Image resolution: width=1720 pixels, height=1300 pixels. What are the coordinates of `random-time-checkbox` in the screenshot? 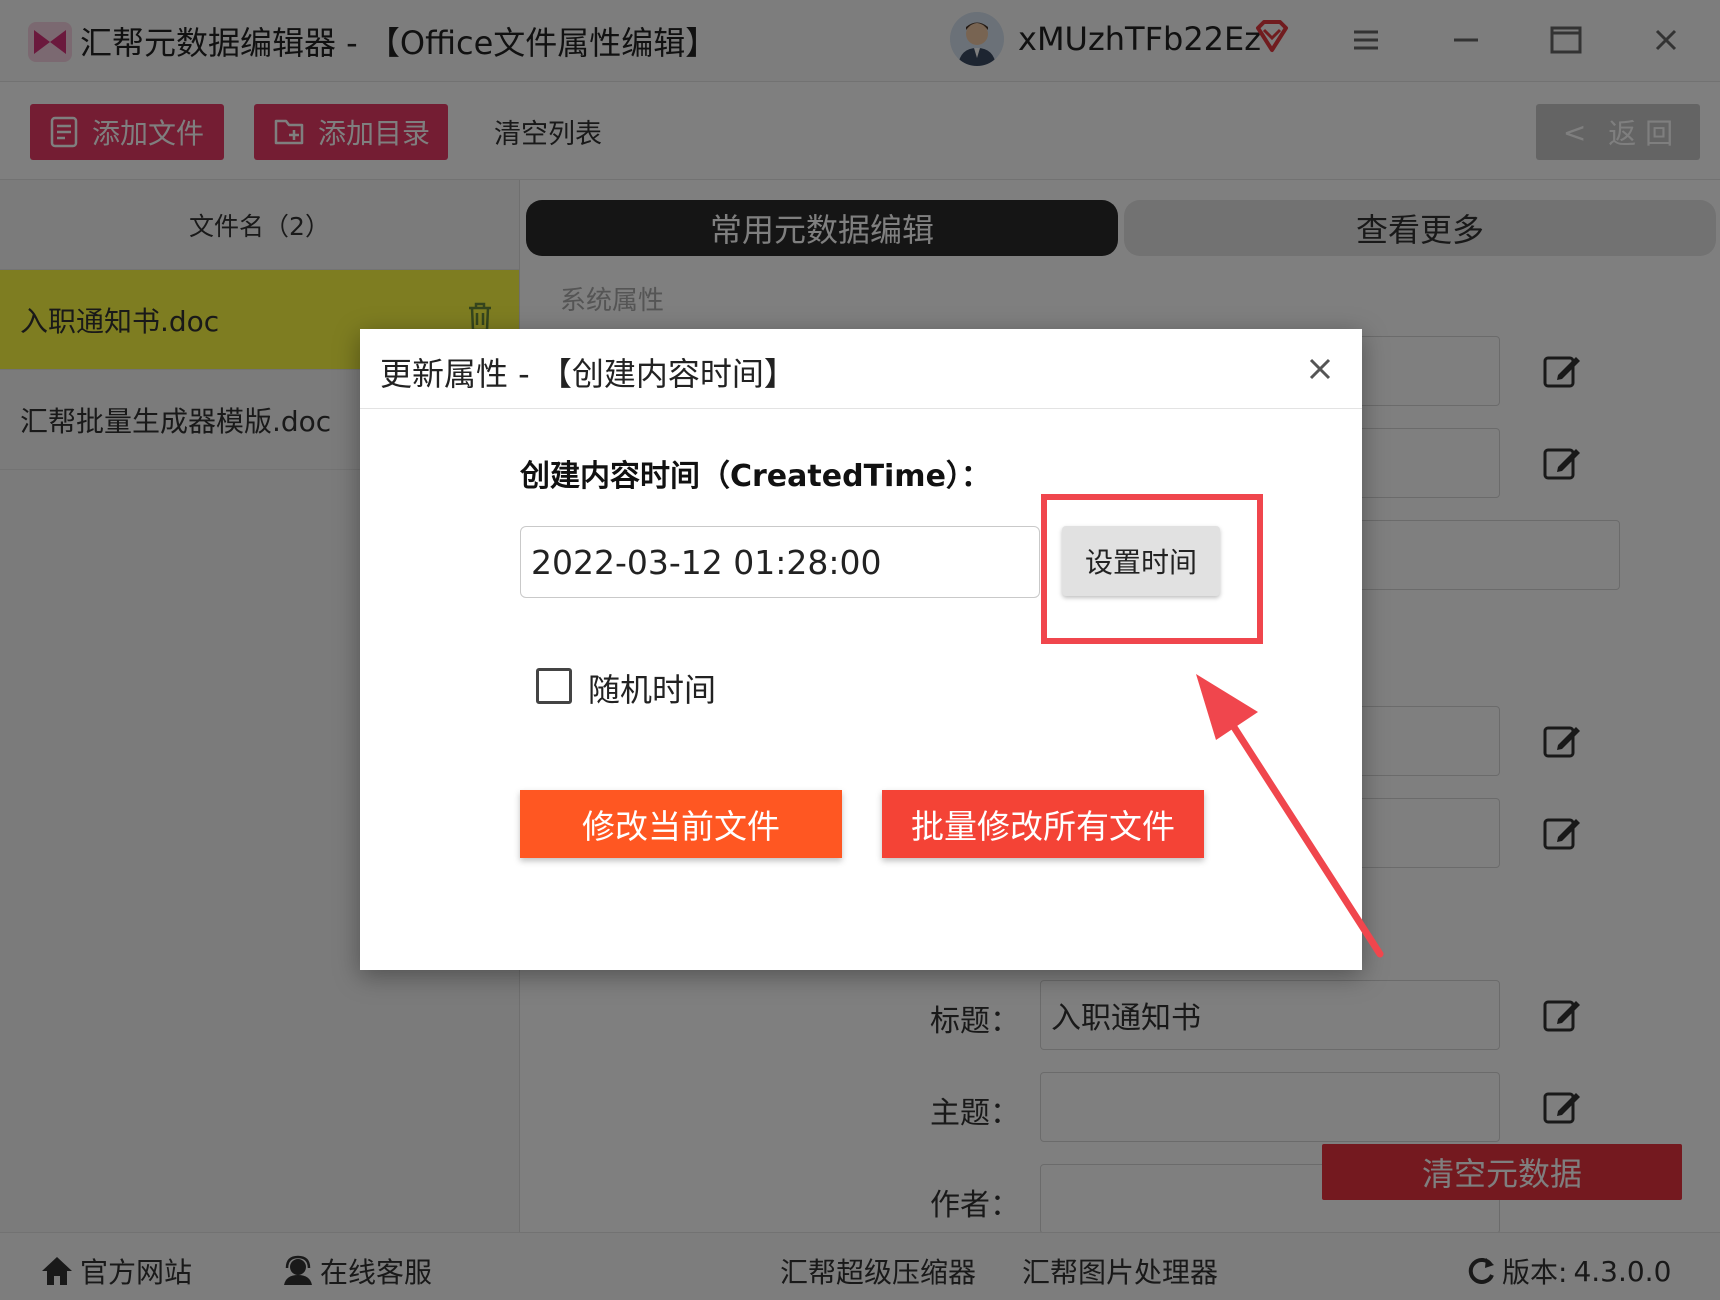 It's located at (554, 686).